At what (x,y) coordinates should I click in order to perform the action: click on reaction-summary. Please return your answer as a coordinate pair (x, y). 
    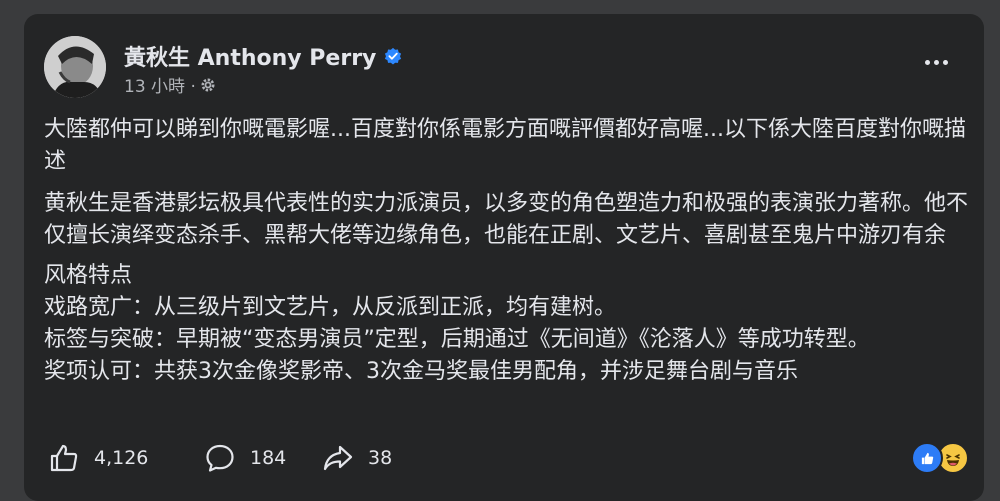
    Looking at the image, I should click on (940, 458).